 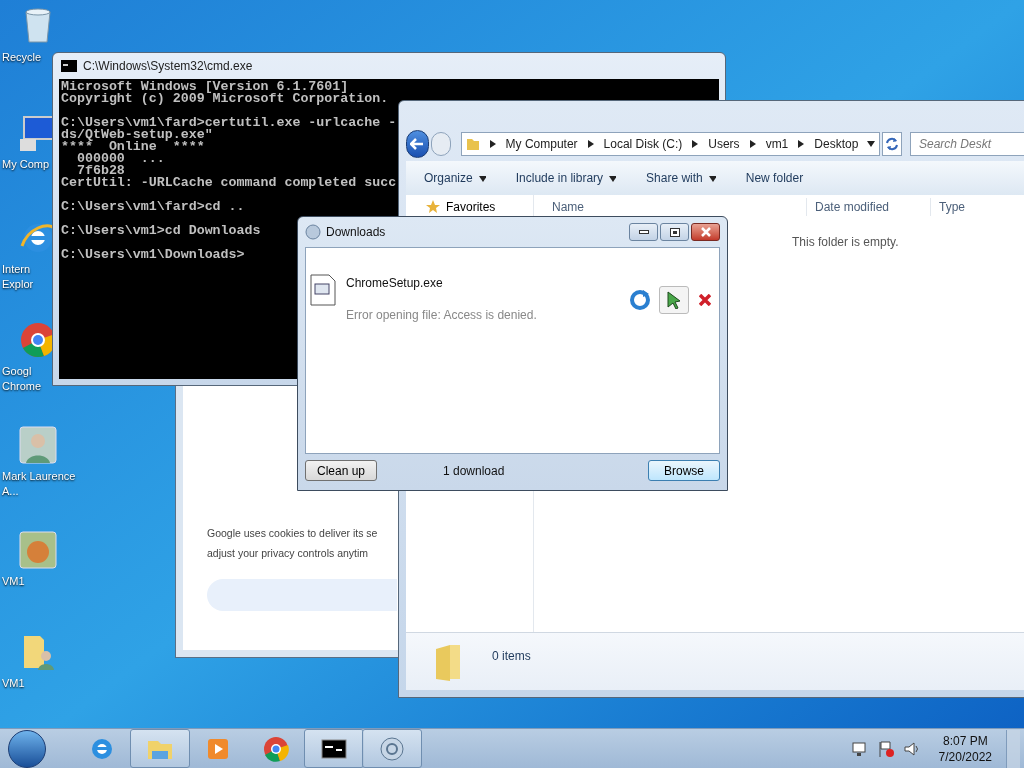 What do you see at coordinates (859, 748) in the screenshot?
I see `network-icon` at bounding box center [859, 748].